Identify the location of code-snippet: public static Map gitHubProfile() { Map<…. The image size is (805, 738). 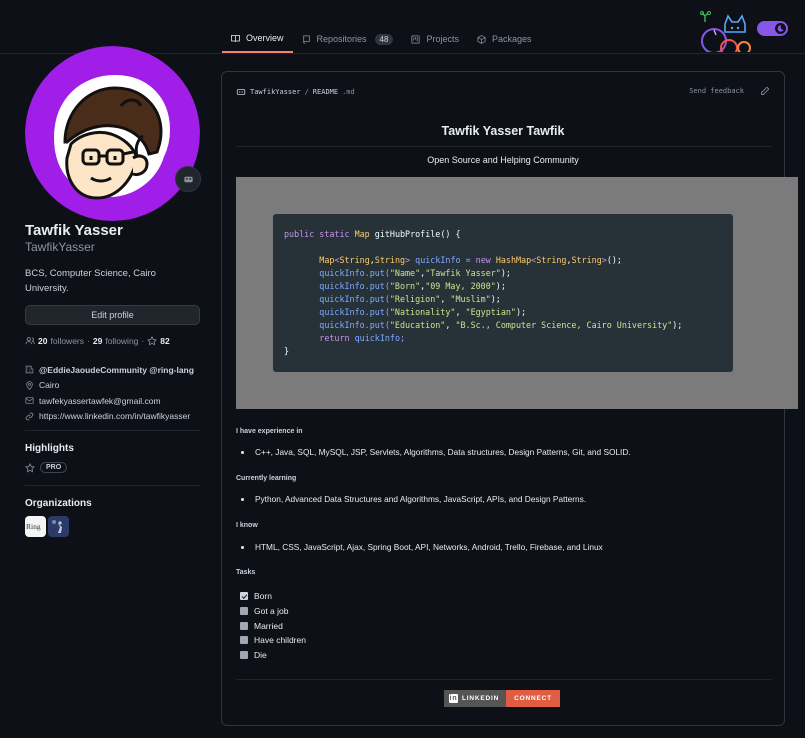
(503, 293).